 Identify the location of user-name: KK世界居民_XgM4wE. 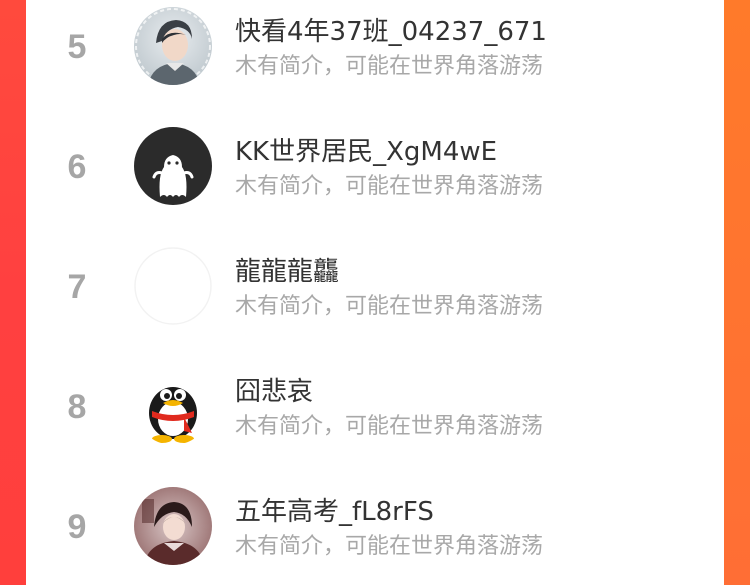
(366, 149).